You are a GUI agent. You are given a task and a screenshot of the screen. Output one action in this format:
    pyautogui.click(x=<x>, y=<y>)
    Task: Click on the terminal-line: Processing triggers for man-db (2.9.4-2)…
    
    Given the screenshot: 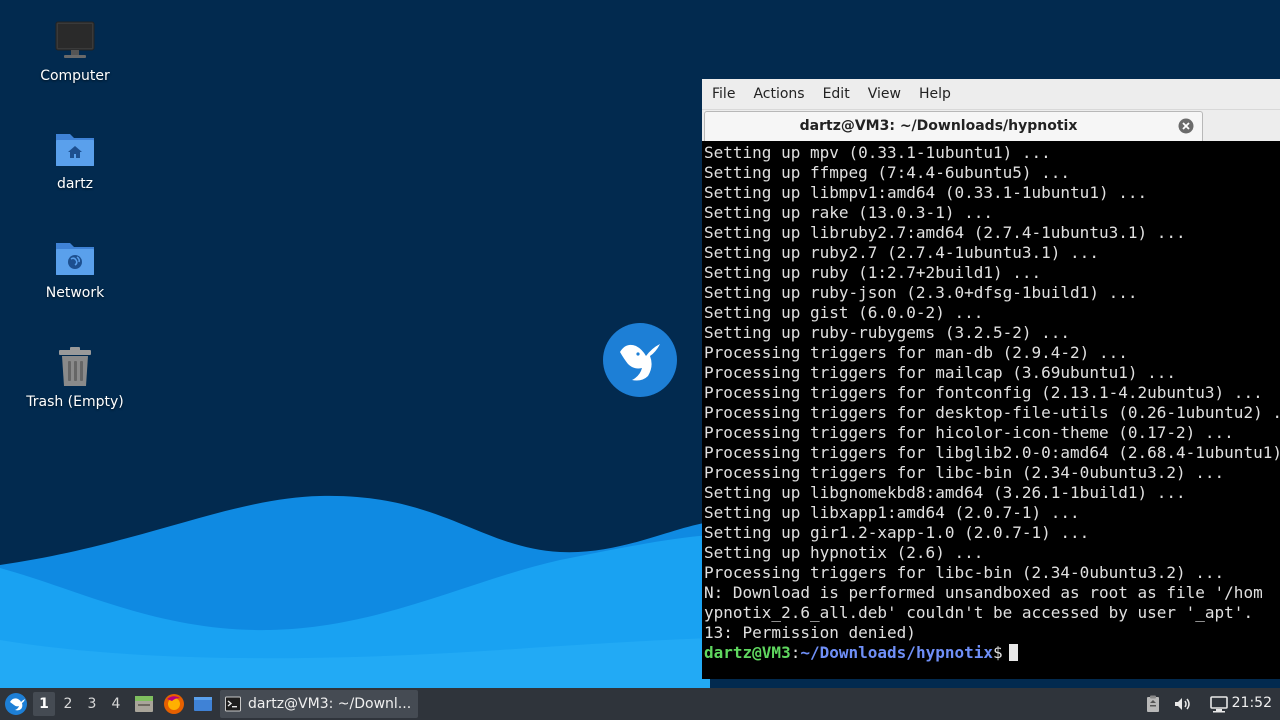 What is the action you would take?
    pyautogui.click(x=916, y=352)
    